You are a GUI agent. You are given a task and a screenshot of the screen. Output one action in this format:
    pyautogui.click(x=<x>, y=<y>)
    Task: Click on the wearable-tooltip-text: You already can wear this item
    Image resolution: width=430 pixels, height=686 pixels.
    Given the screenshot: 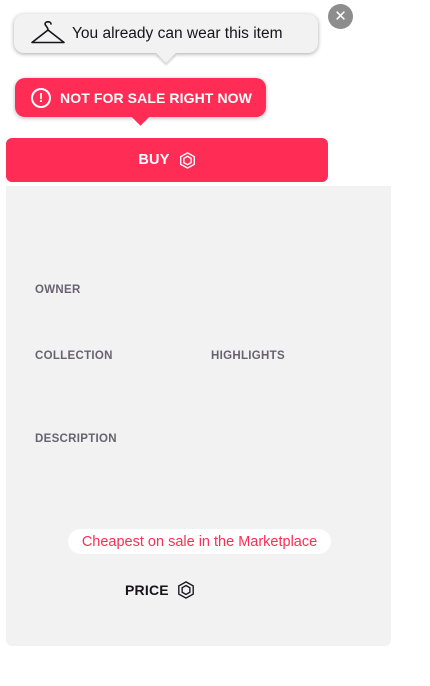 What is the action you would take?
    pyautogui.click(x=177, y=33)
    